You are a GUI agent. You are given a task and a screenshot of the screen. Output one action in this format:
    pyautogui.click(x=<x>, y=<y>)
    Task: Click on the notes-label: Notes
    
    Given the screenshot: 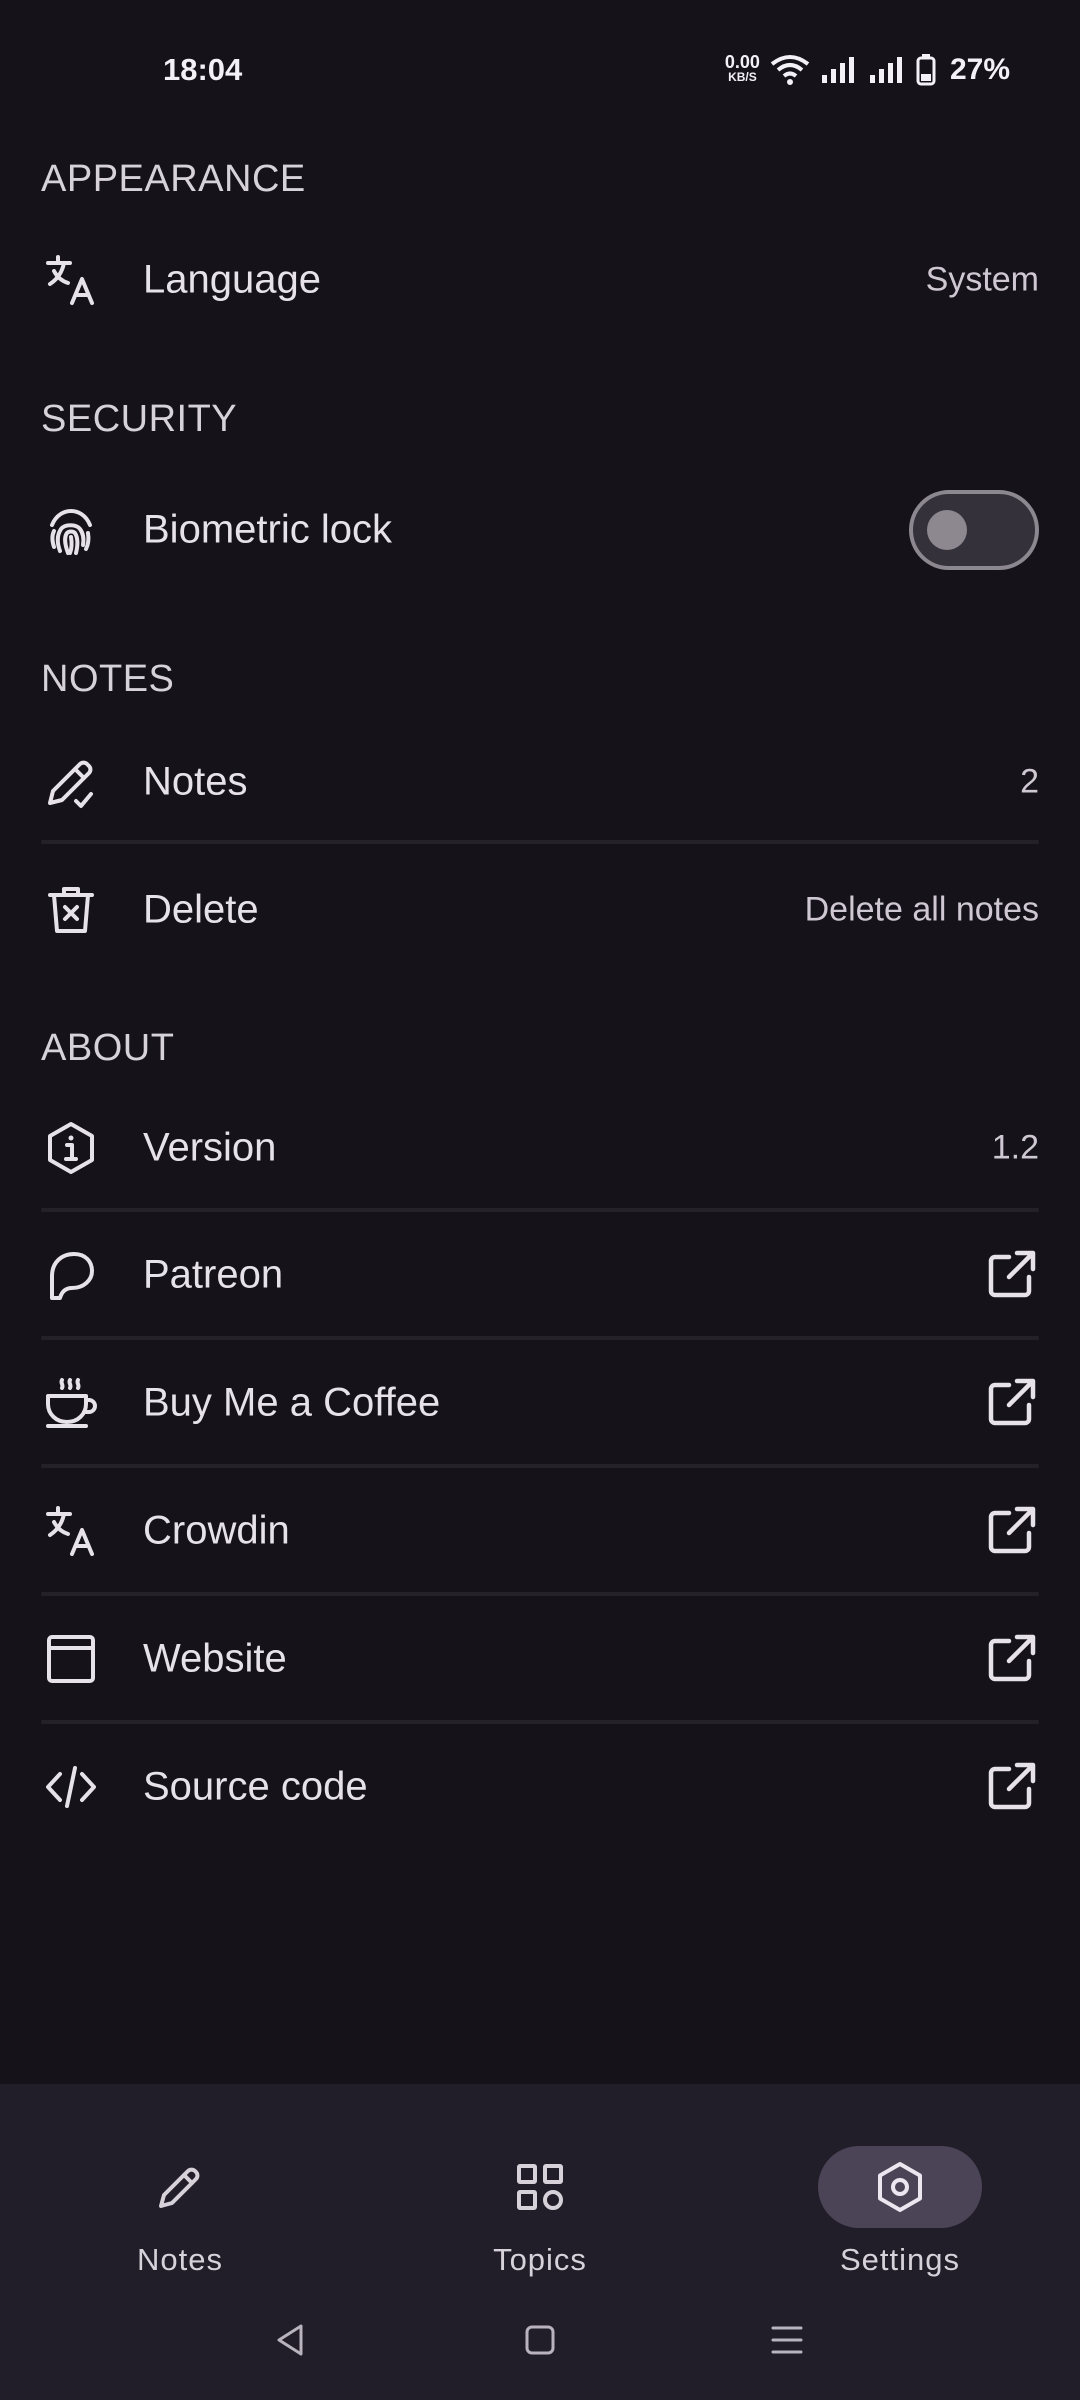 What is the action you would take?
    pyautogui.click(x=195, y=781)
    